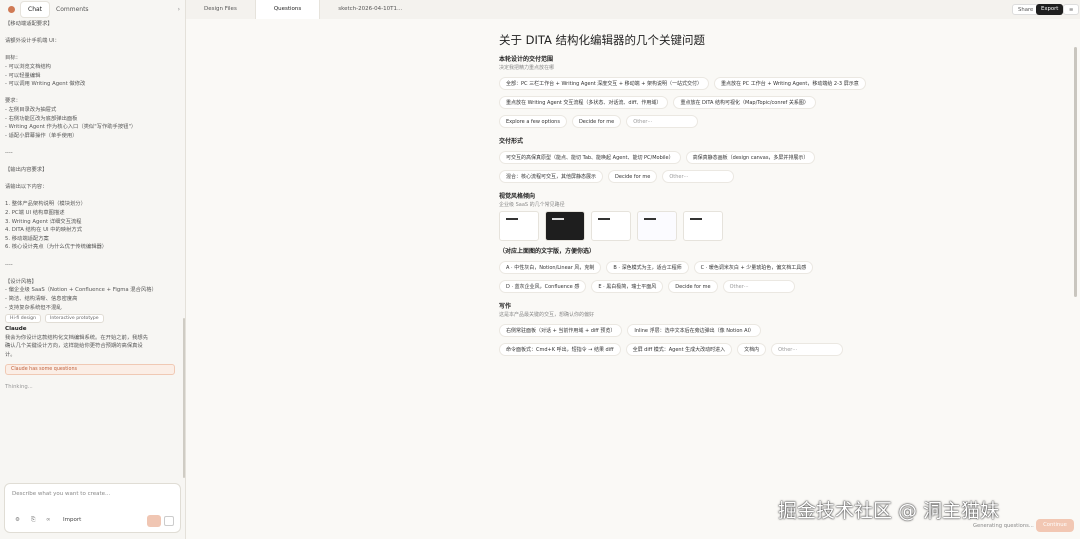 This screenshot has width=1080, height=539. I want to click on option-chip: 右侧常驻面板（对话 + 当前作用域 + diff 预览）, so click(561, 330).